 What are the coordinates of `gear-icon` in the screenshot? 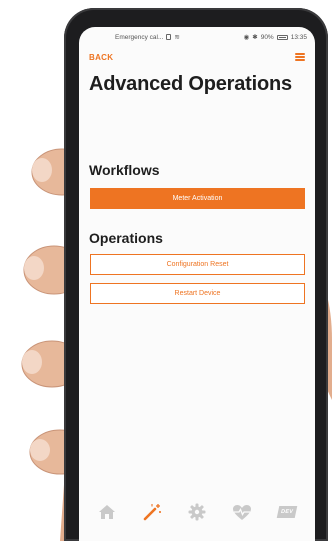 It's located at (197, 512).